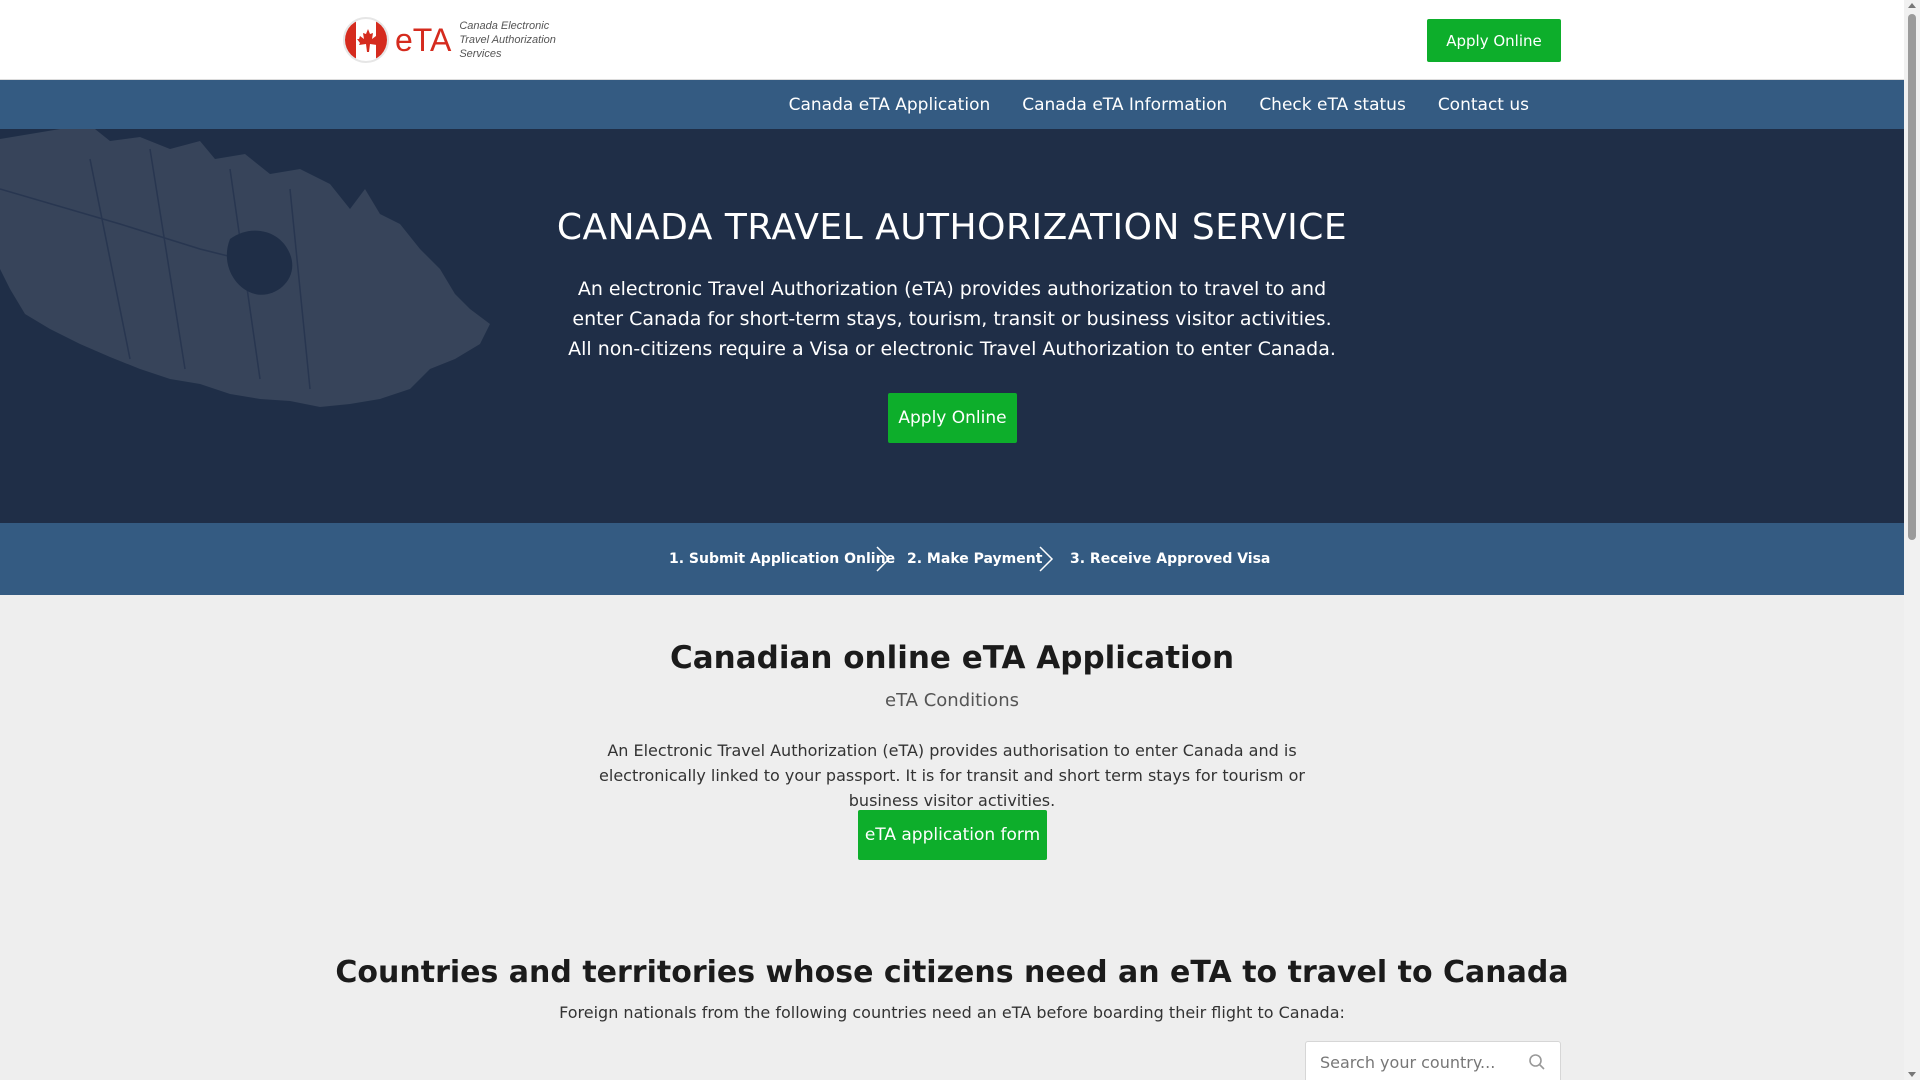 Image resolution: width=1920 pixels, height=1080 pixels. Describe the element at coordinates (952, 418) in the screenshot. I see `hero-apply-online-button: Apply Online` at that location.